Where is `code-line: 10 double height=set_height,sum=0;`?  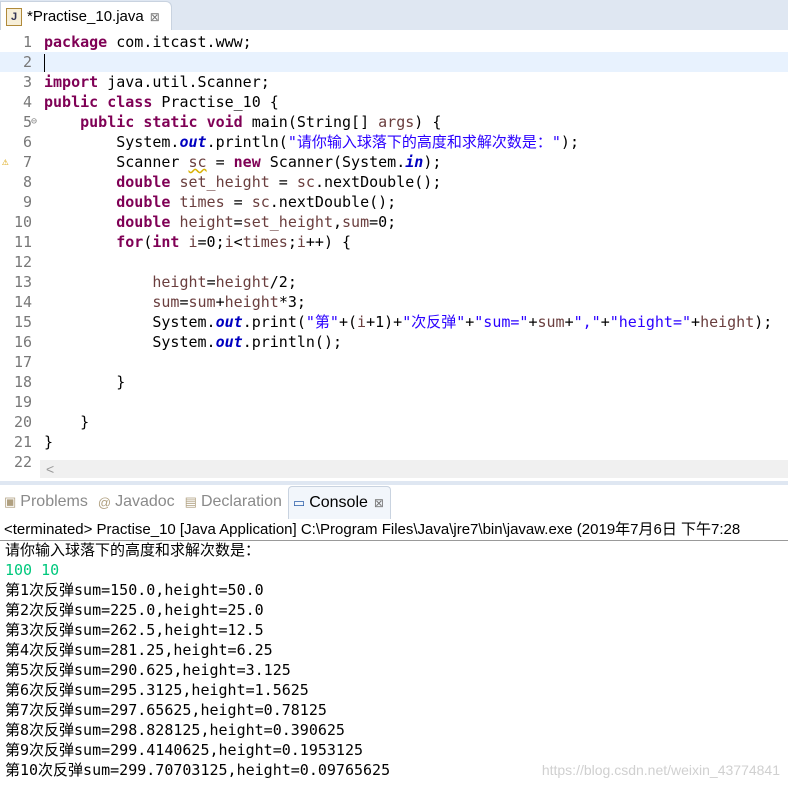 code-line: 10 double height=set_height,sum=0; is located at coordinates (394, 222).